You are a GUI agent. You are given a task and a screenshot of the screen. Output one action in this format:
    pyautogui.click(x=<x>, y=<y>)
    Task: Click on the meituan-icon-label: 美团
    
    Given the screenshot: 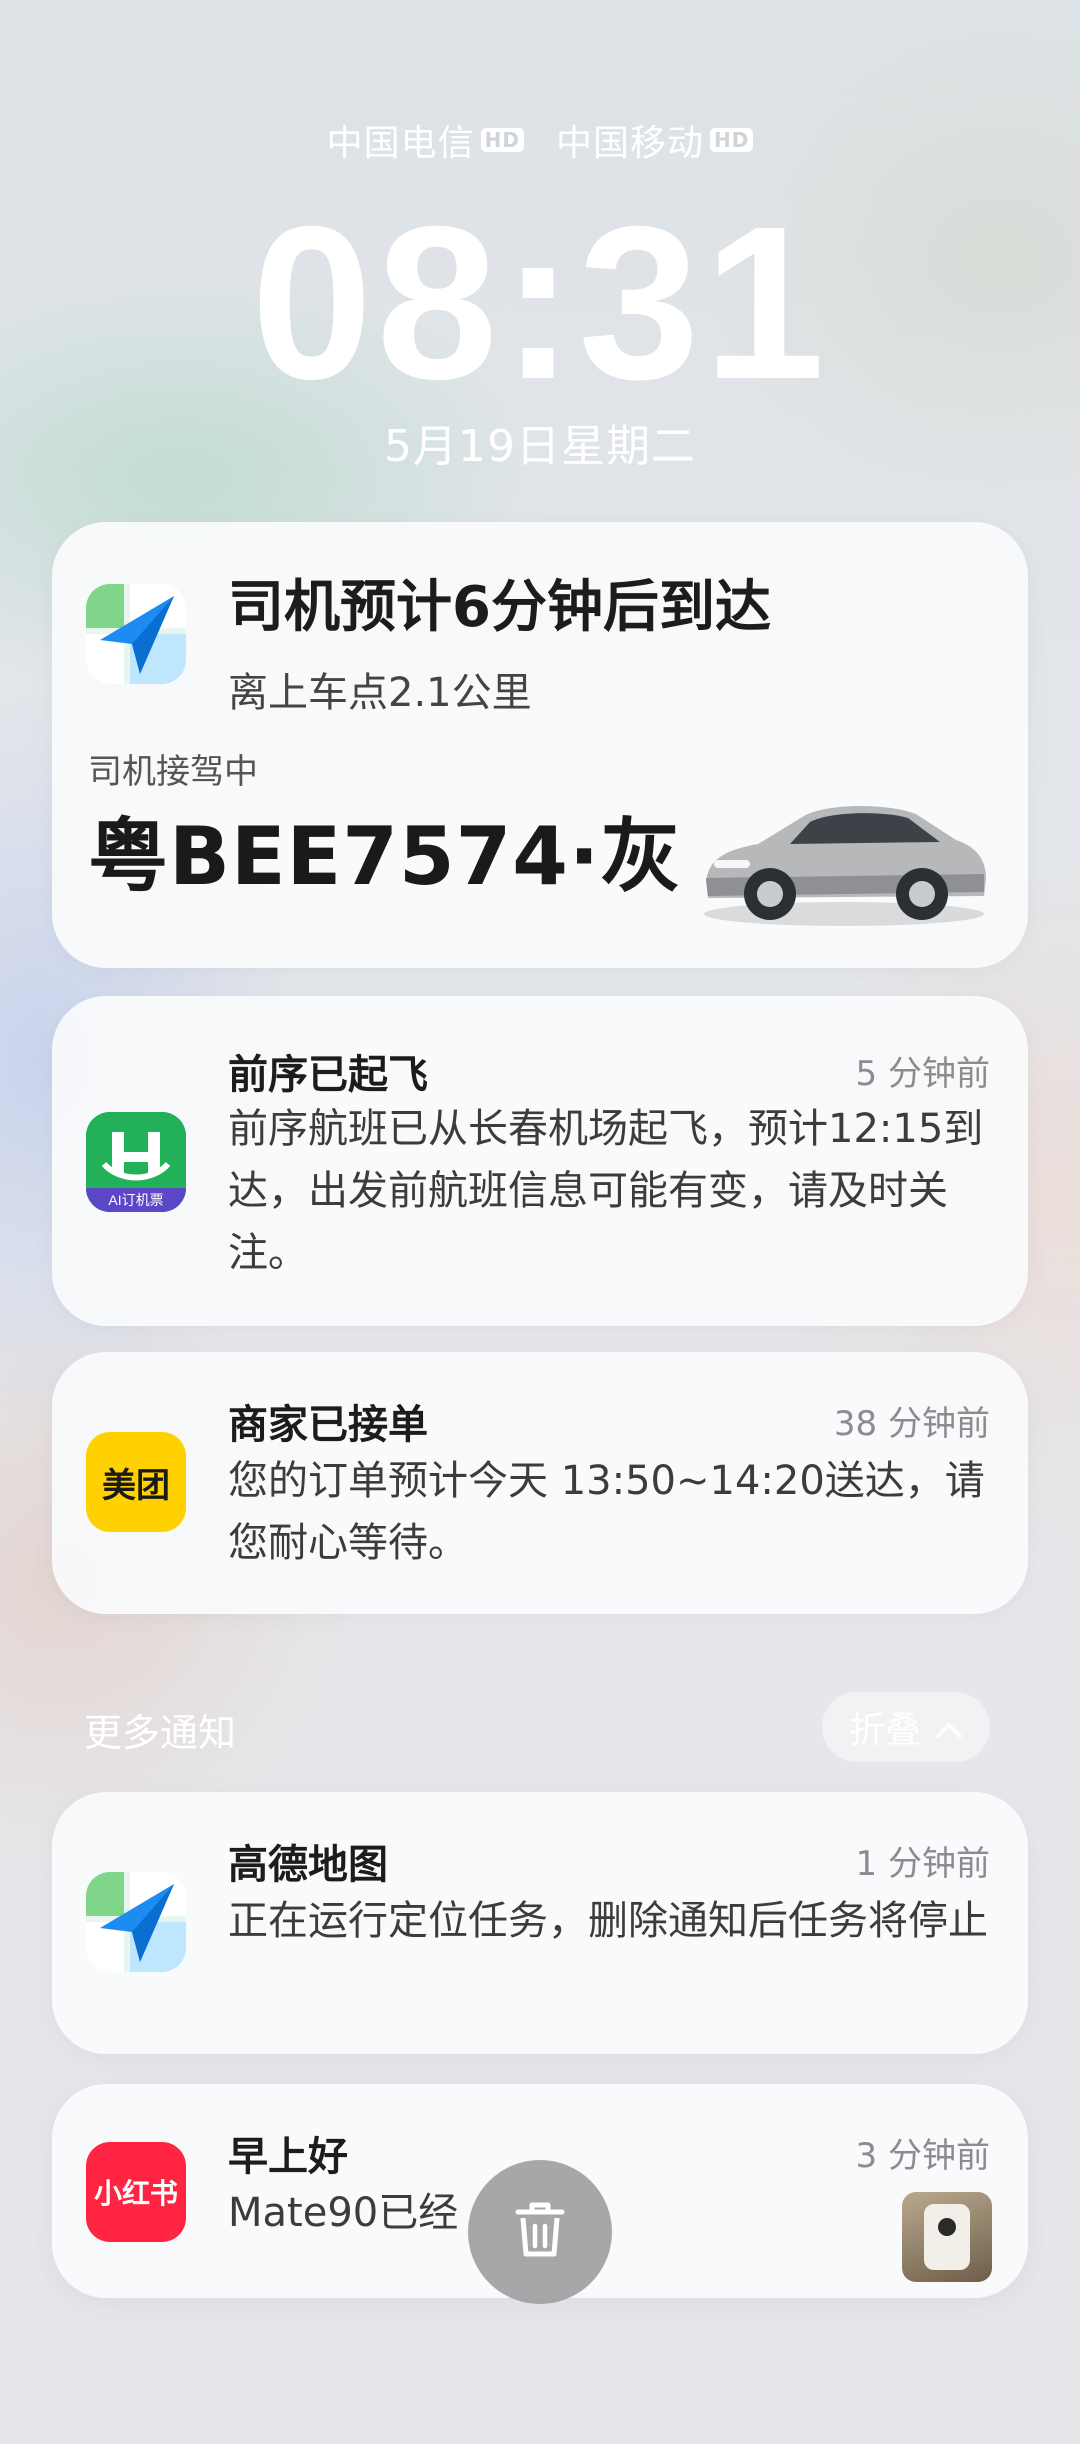 What is the action you would take?
    pyautogui.click(x=136, y=1485)
    